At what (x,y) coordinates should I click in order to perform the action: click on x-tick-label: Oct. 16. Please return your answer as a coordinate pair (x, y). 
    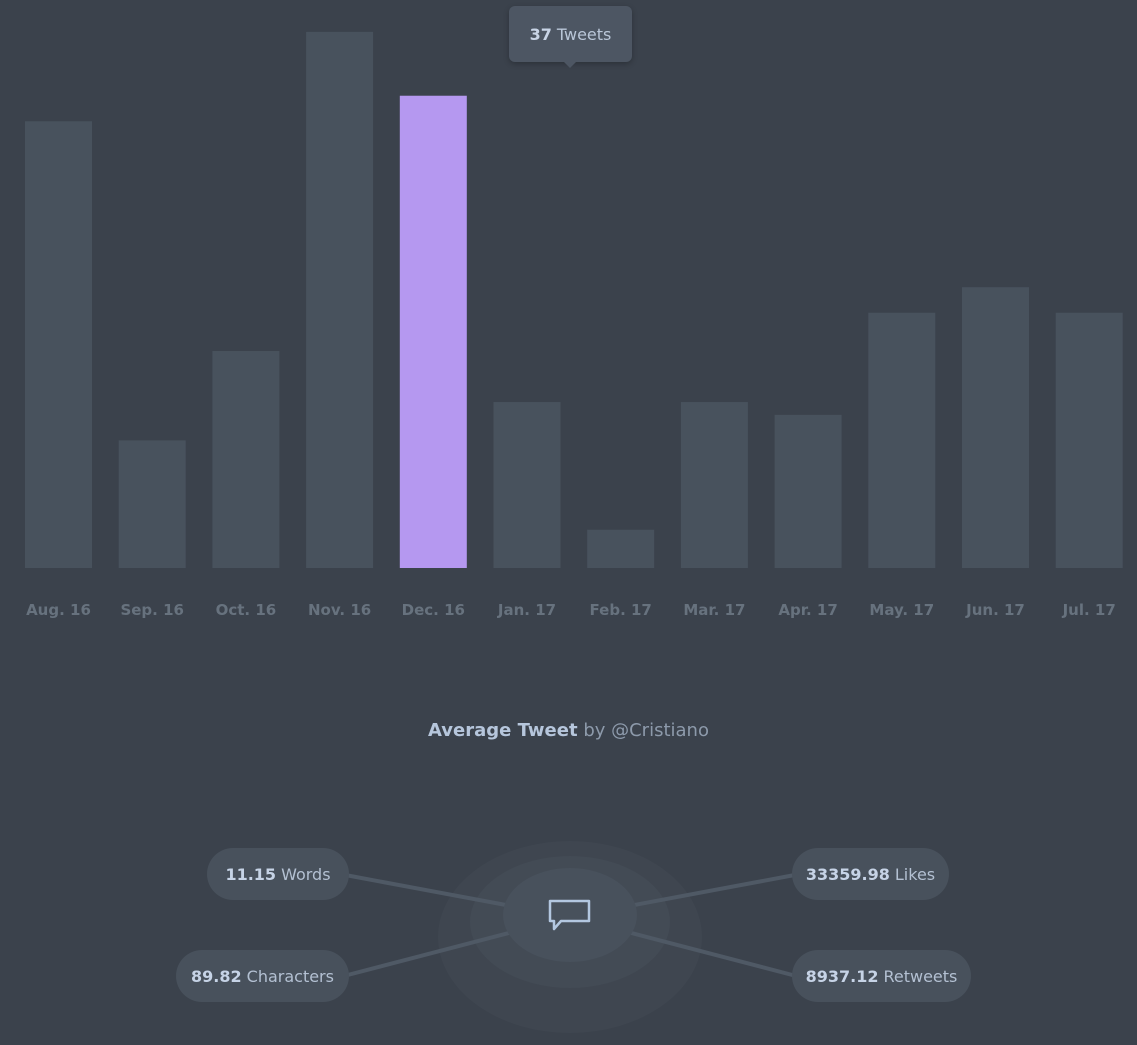
    Looking at the image, I should click on (246, 610).